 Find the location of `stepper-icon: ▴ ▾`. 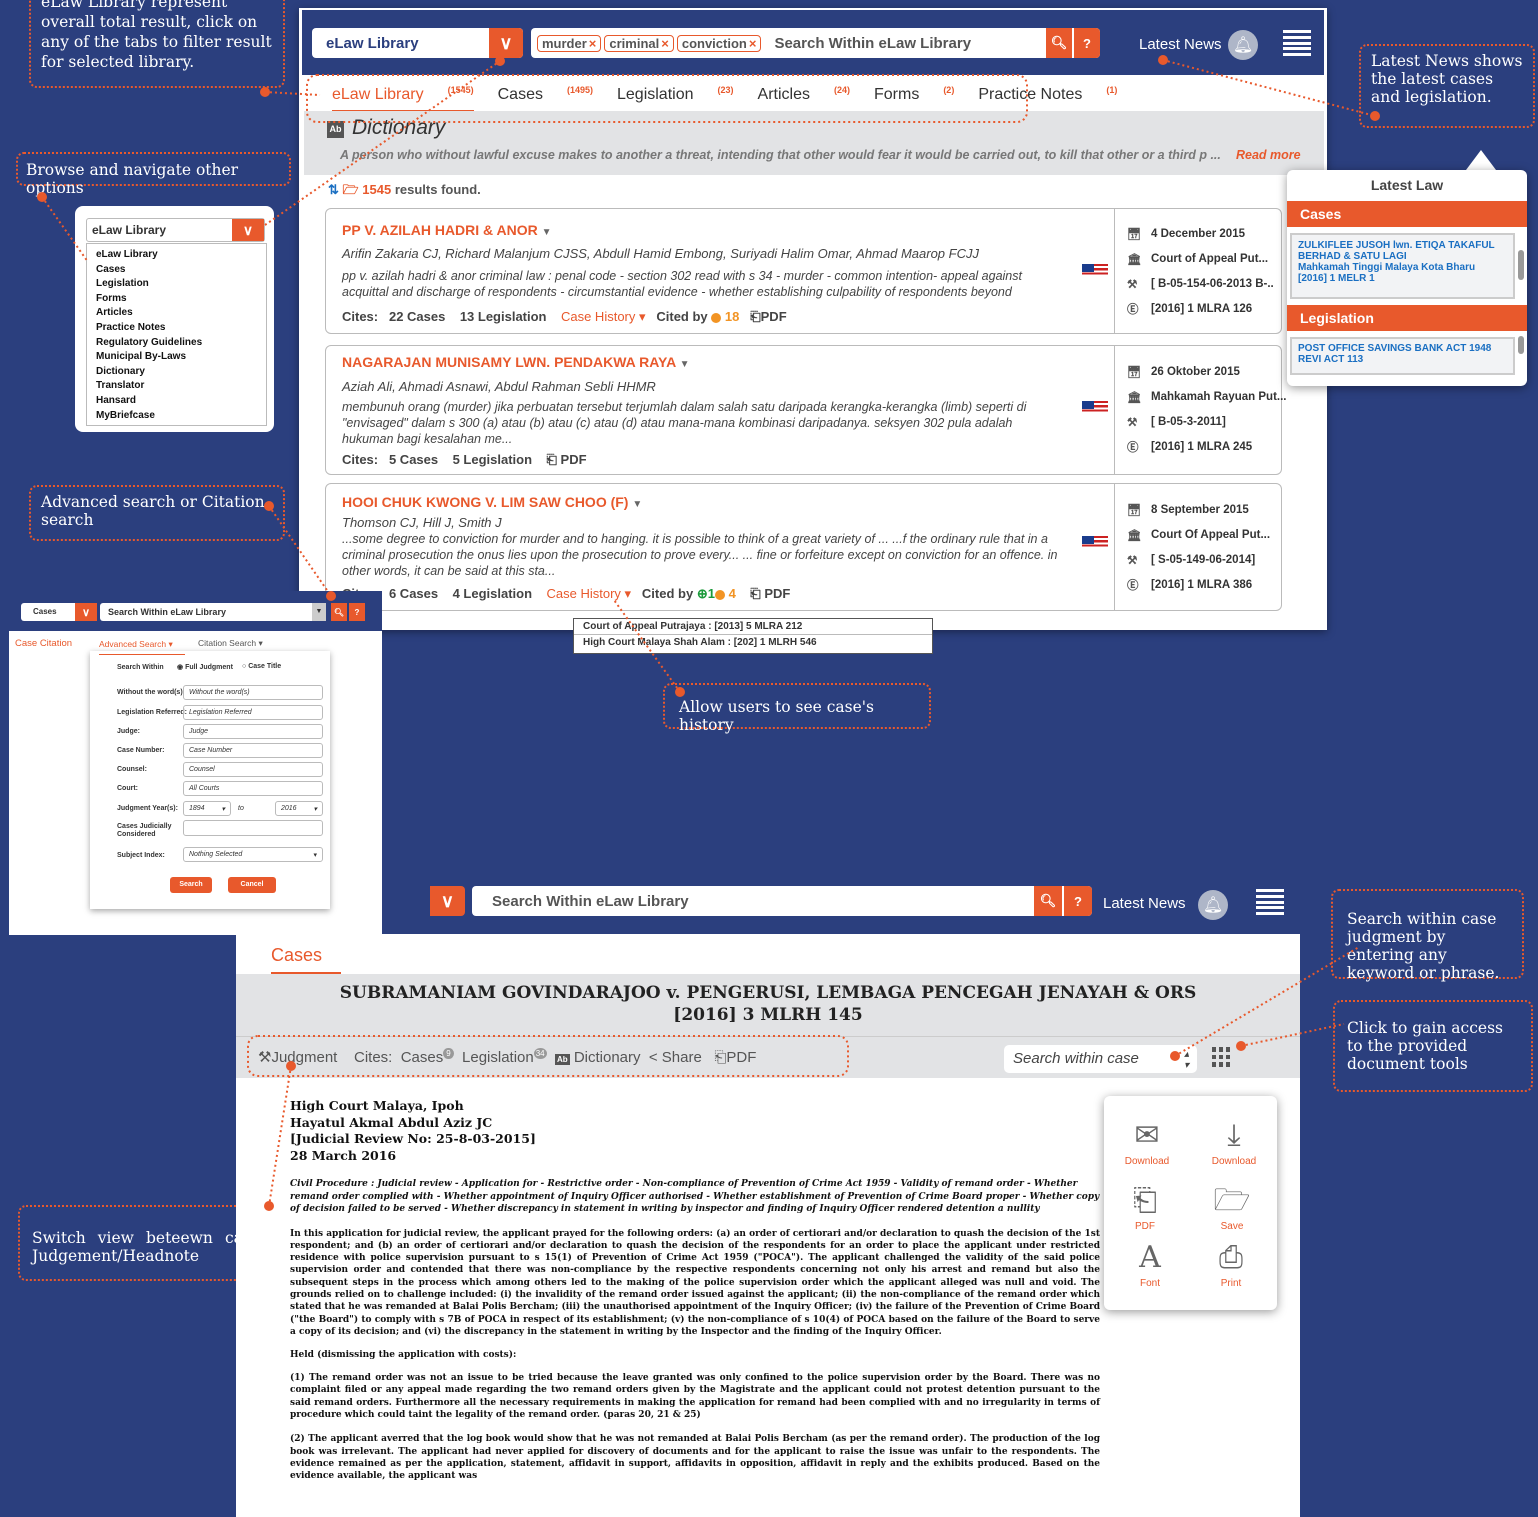

stepper-icon: ▴ ▾ is located at coordinates (1186, 1060).